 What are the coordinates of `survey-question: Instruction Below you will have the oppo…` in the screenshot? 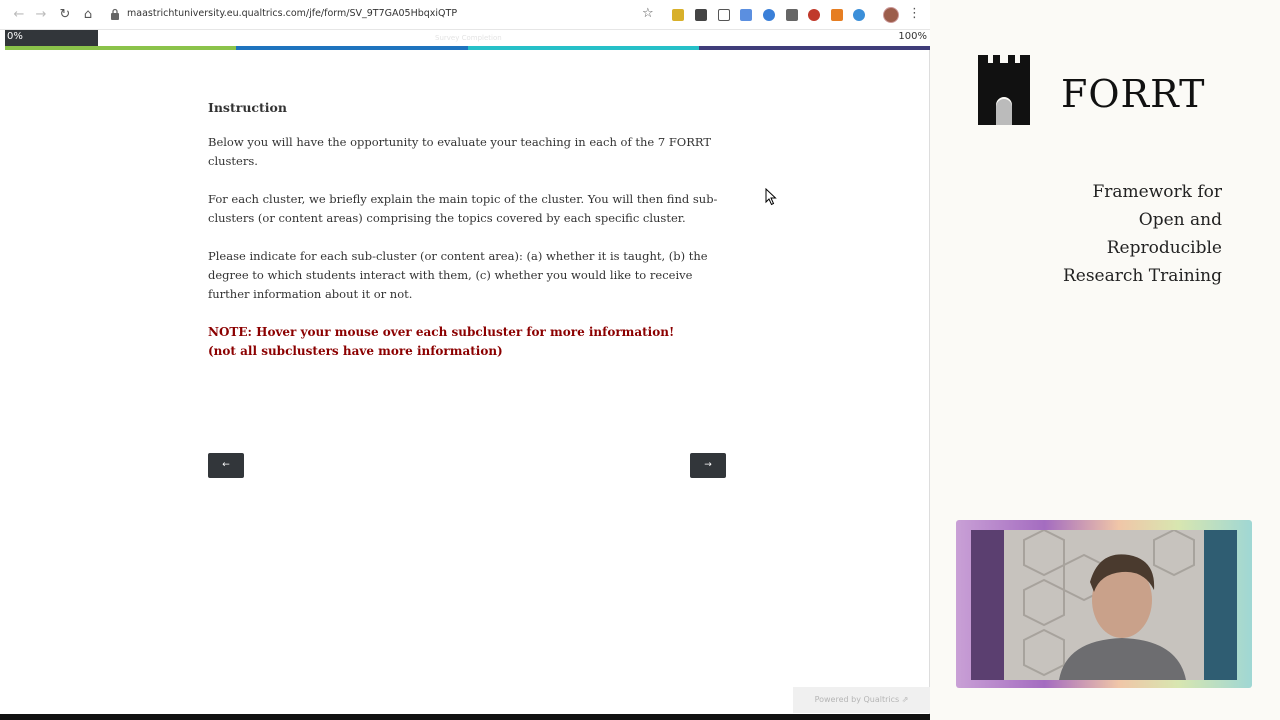 It's located at (470, 230).